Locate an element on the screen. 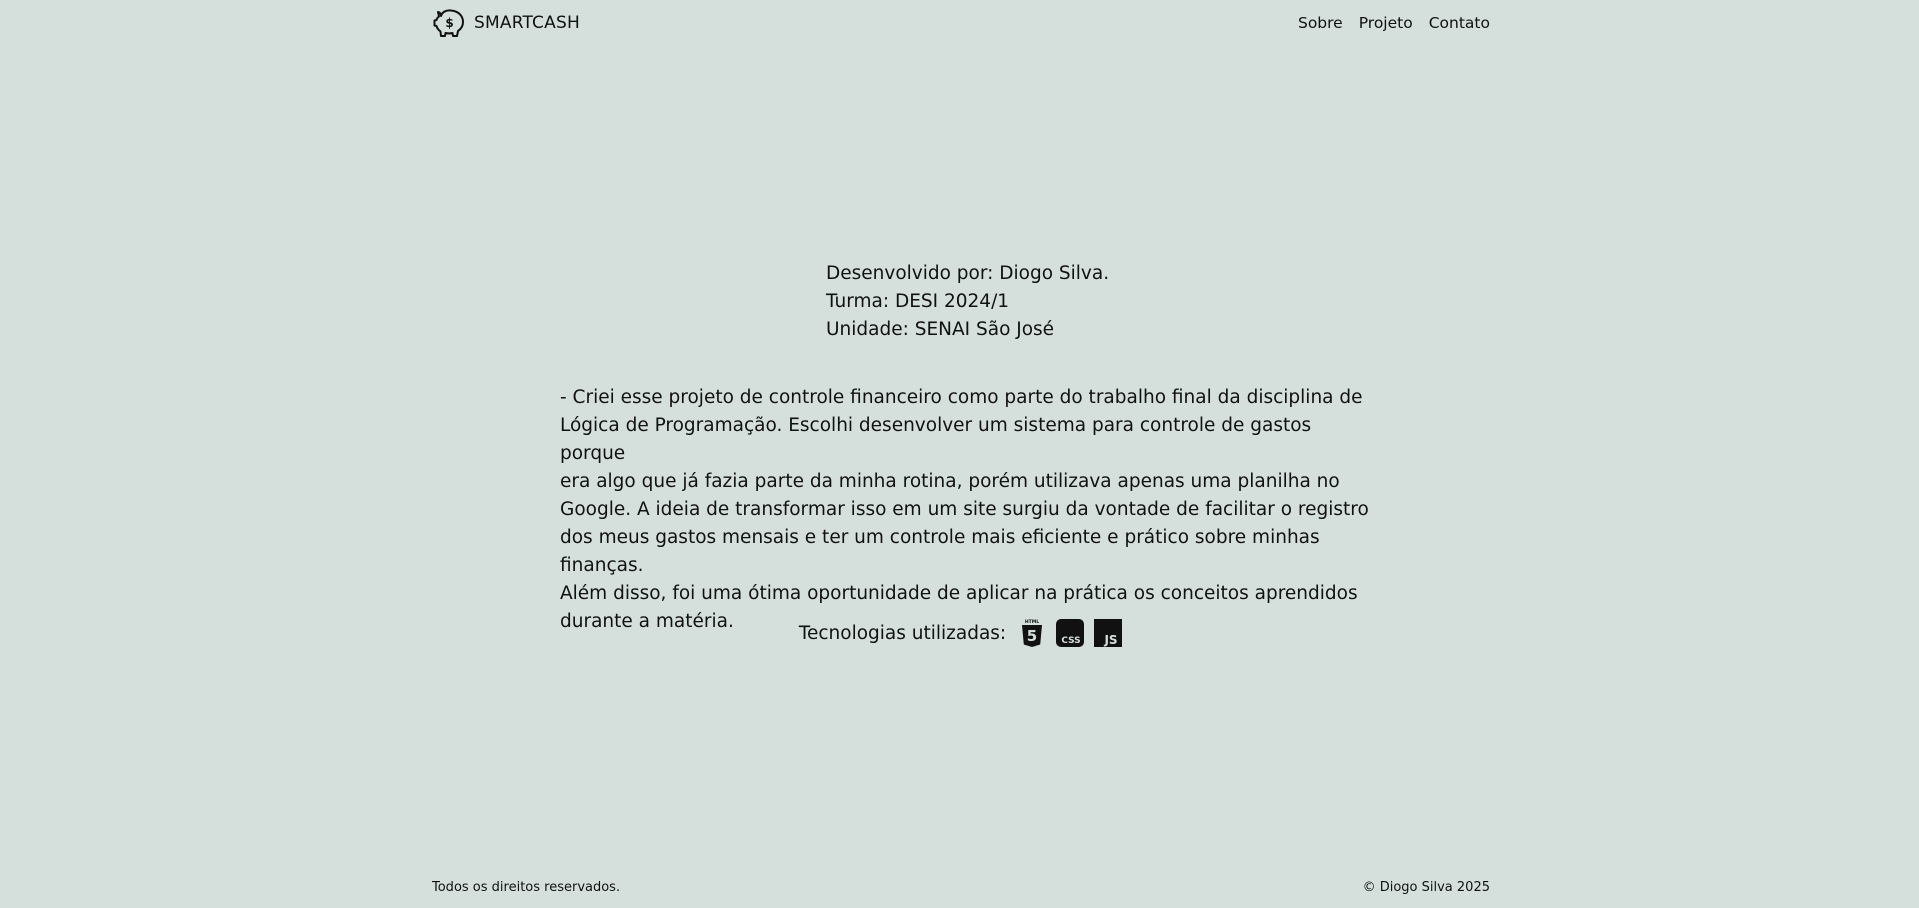  svg-text: HTML is located at coordinates (1032, 622).